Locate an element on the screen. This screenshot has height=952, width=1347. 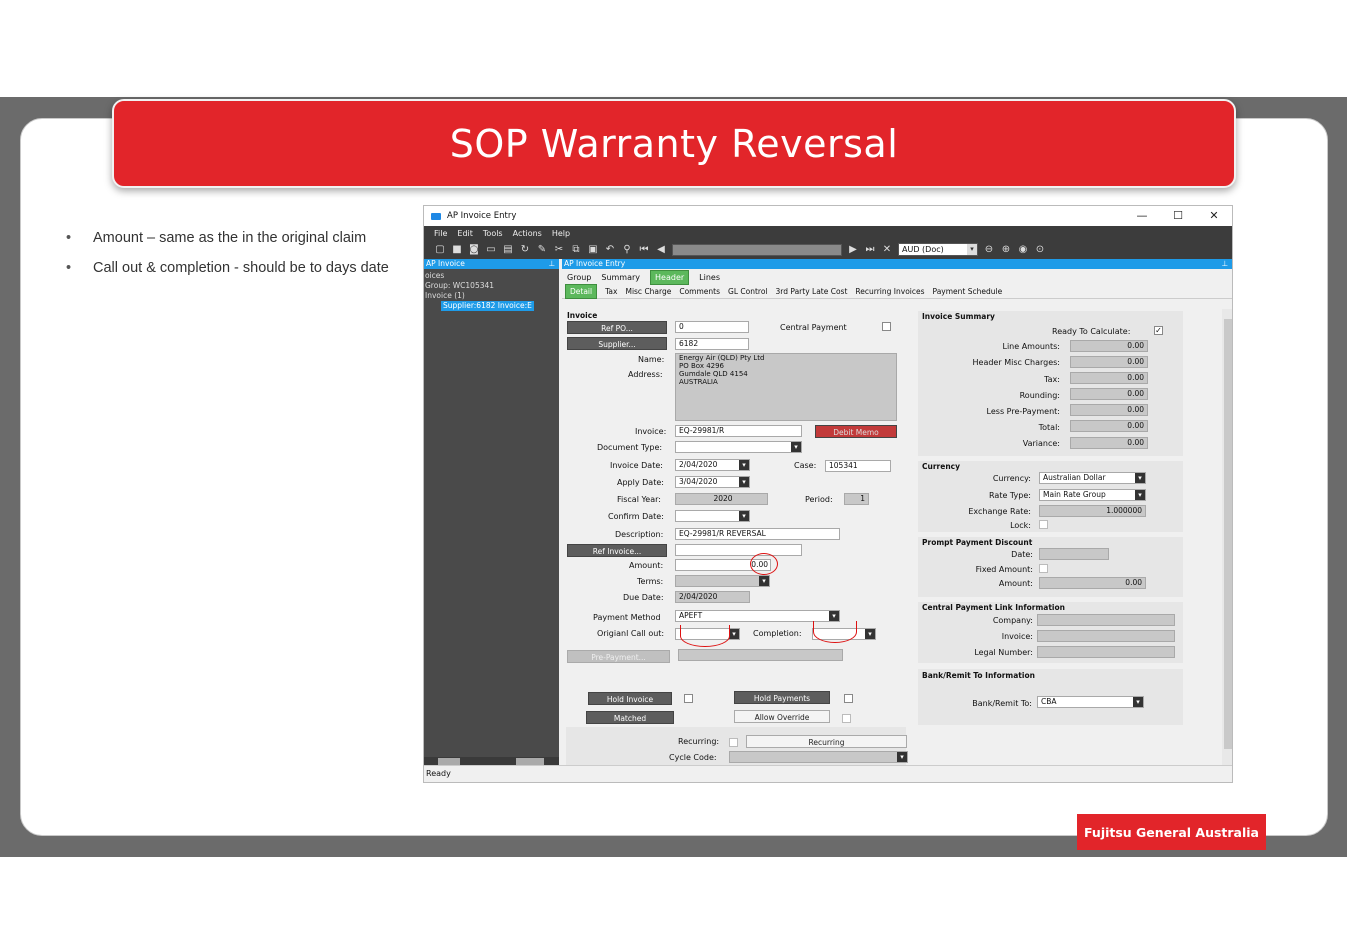
refresh-icon: ↻ is located at coordinates (525, 249).